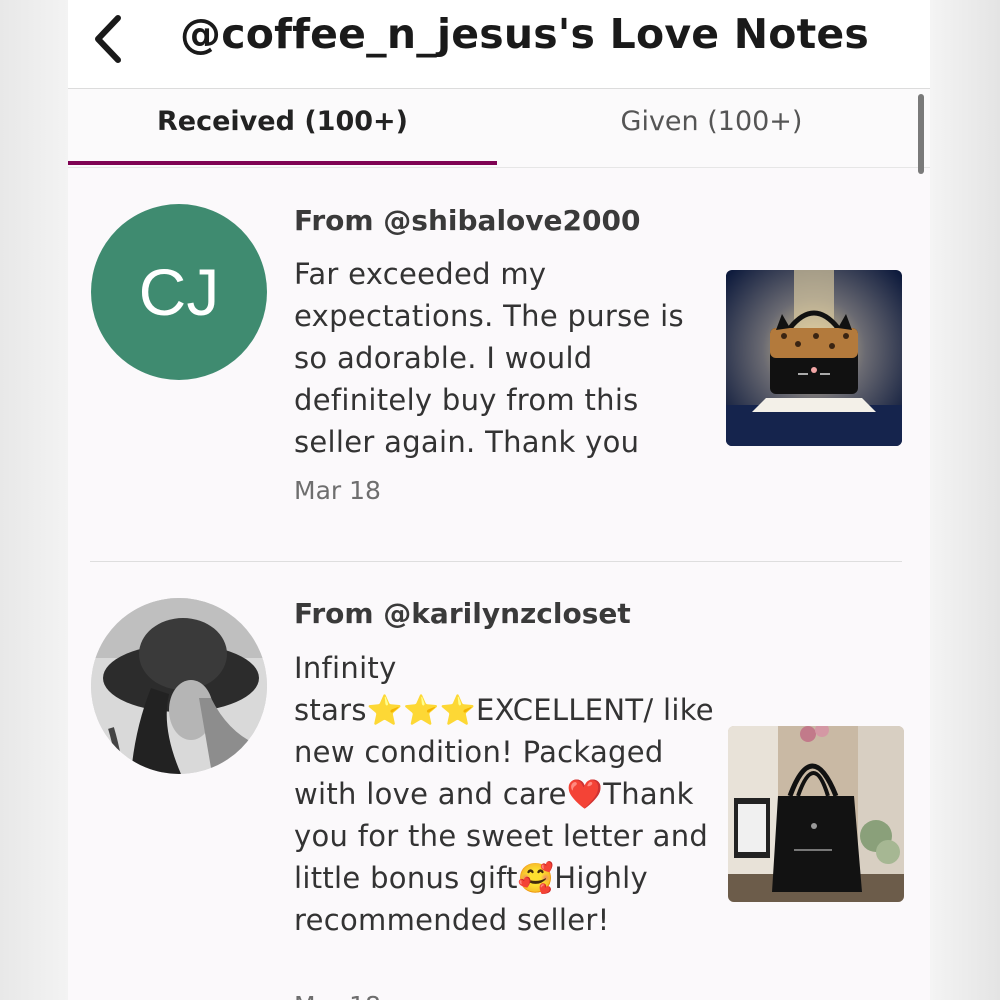  What do you see at coordinates (467, 220) in the screenshot?
I see `note-sender: From @shibalove2000` at bounding box center [467, 220].